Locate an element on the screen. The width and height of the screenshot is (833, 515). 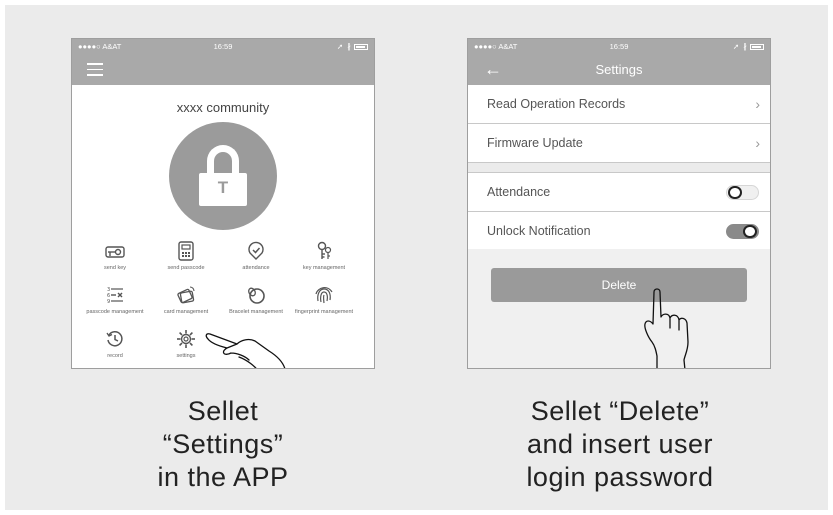
grid-item-passcode-management: 369 passcode management is located at coordinates (115, 300).